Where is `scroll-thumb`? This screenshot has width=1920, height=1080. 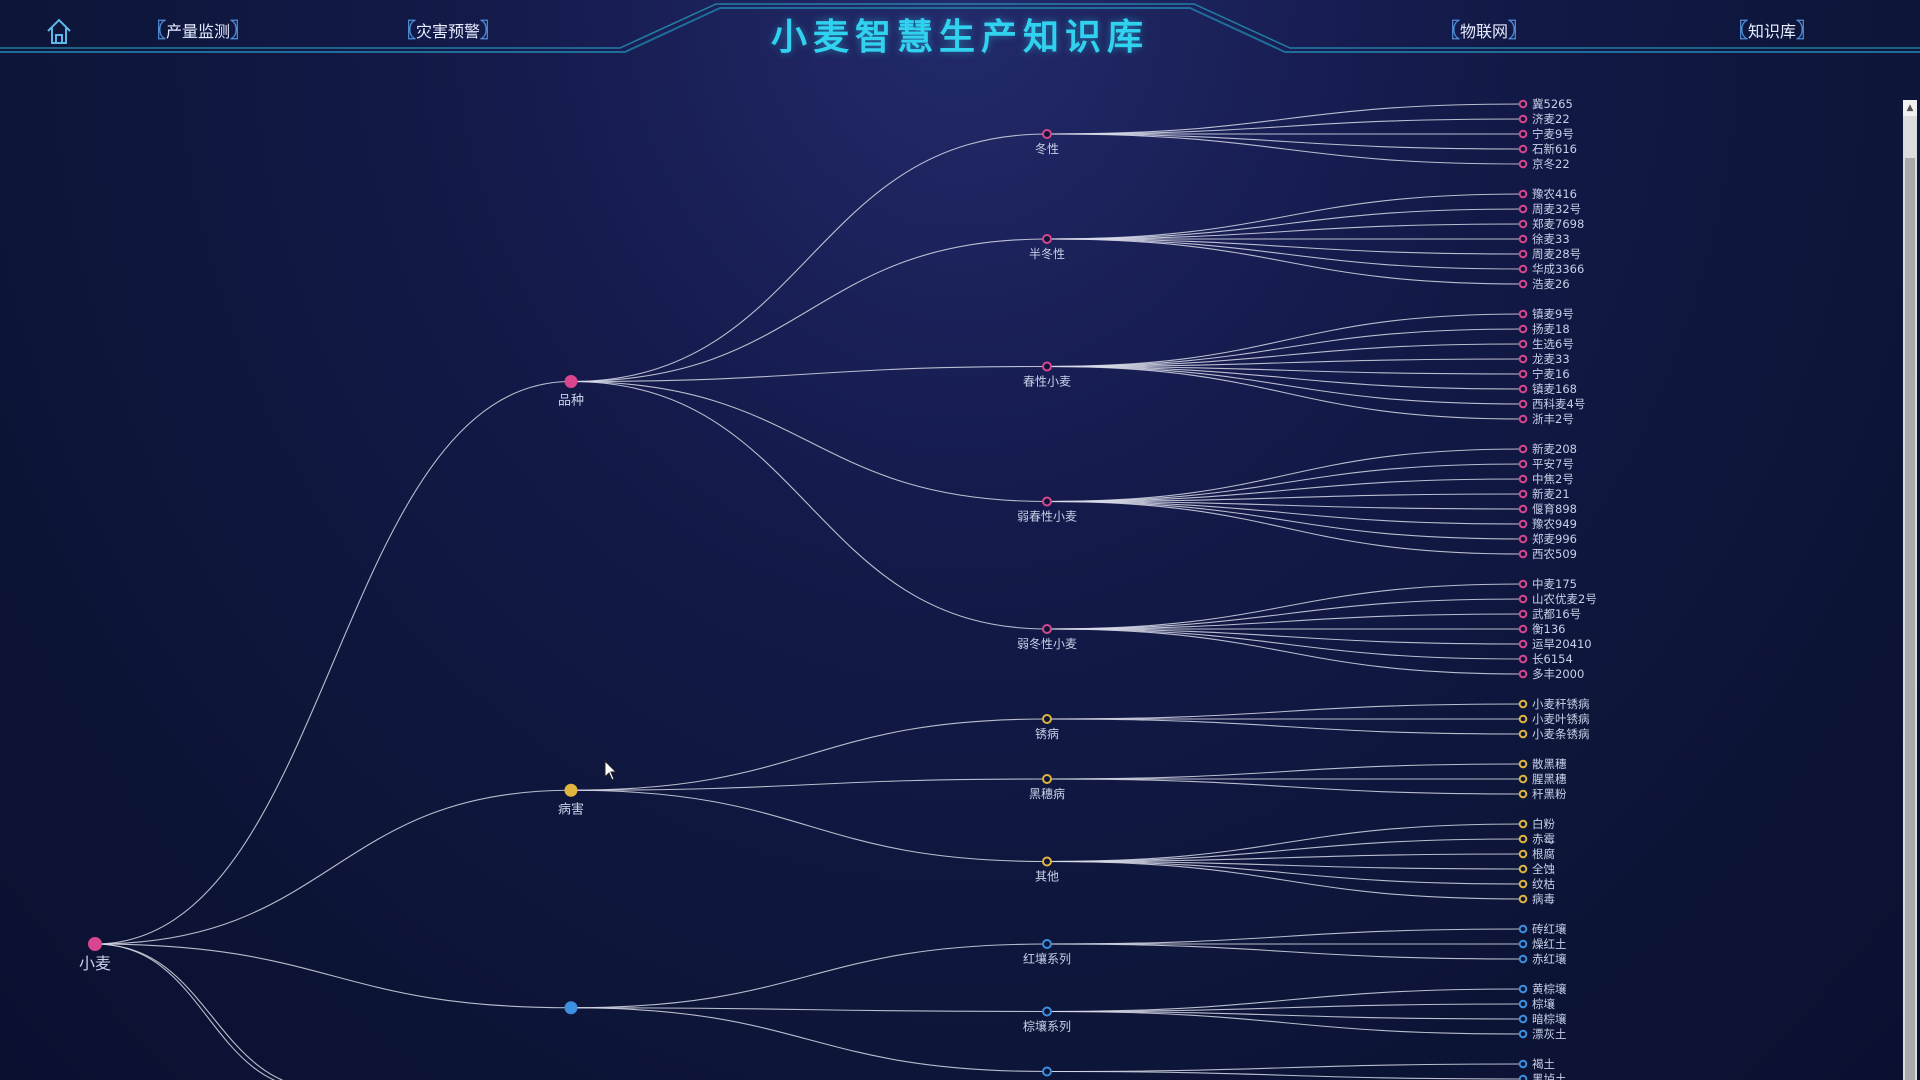 scroll-thumb is located at coordinates (1910, 619).